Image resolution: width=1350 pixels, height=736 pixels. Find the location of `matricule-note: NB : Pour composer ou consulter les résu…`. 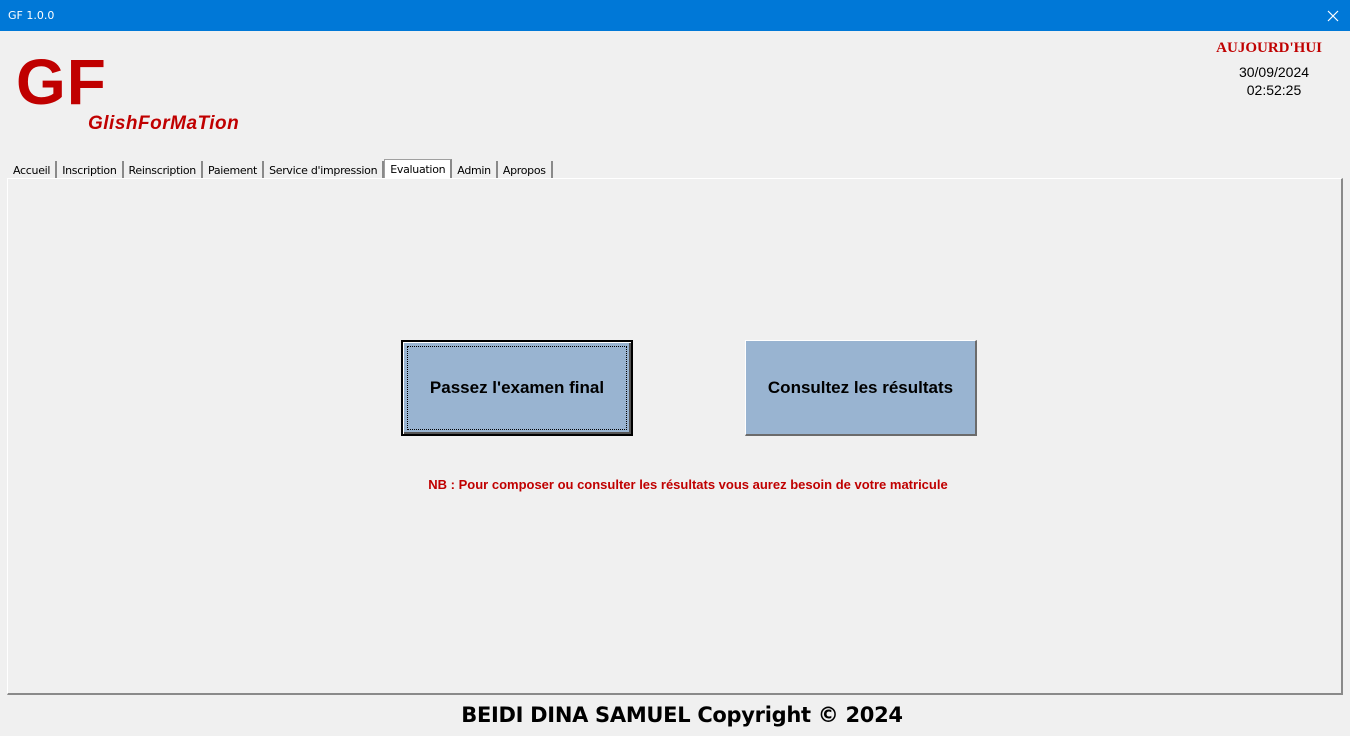

matricule-note: NB : Pour composer ou consulter les résu… is located at coordinates (688, 484).